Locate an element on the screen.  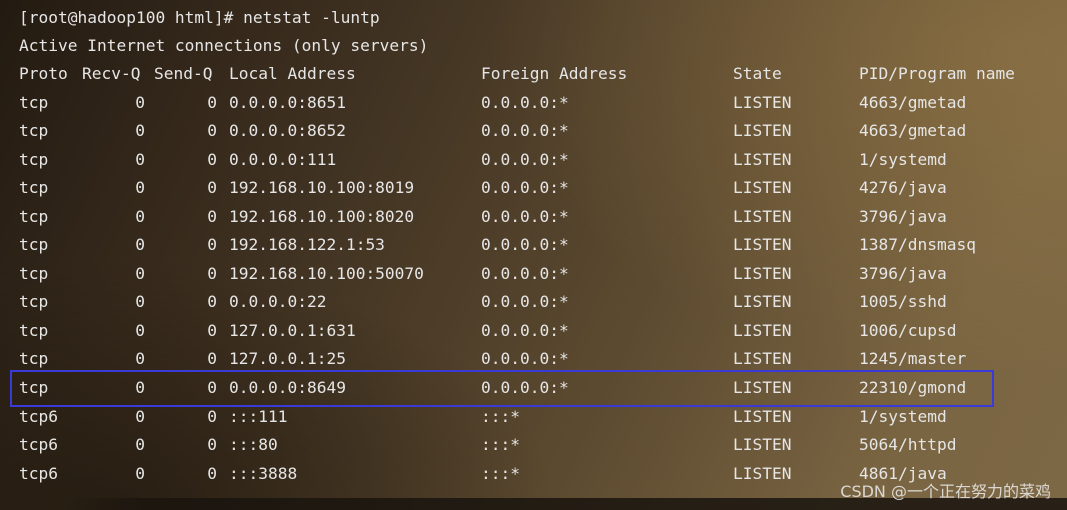
csdn-watermark: CSDN @一个正在努力的菜鸡 is located at coordinates (945, 491).